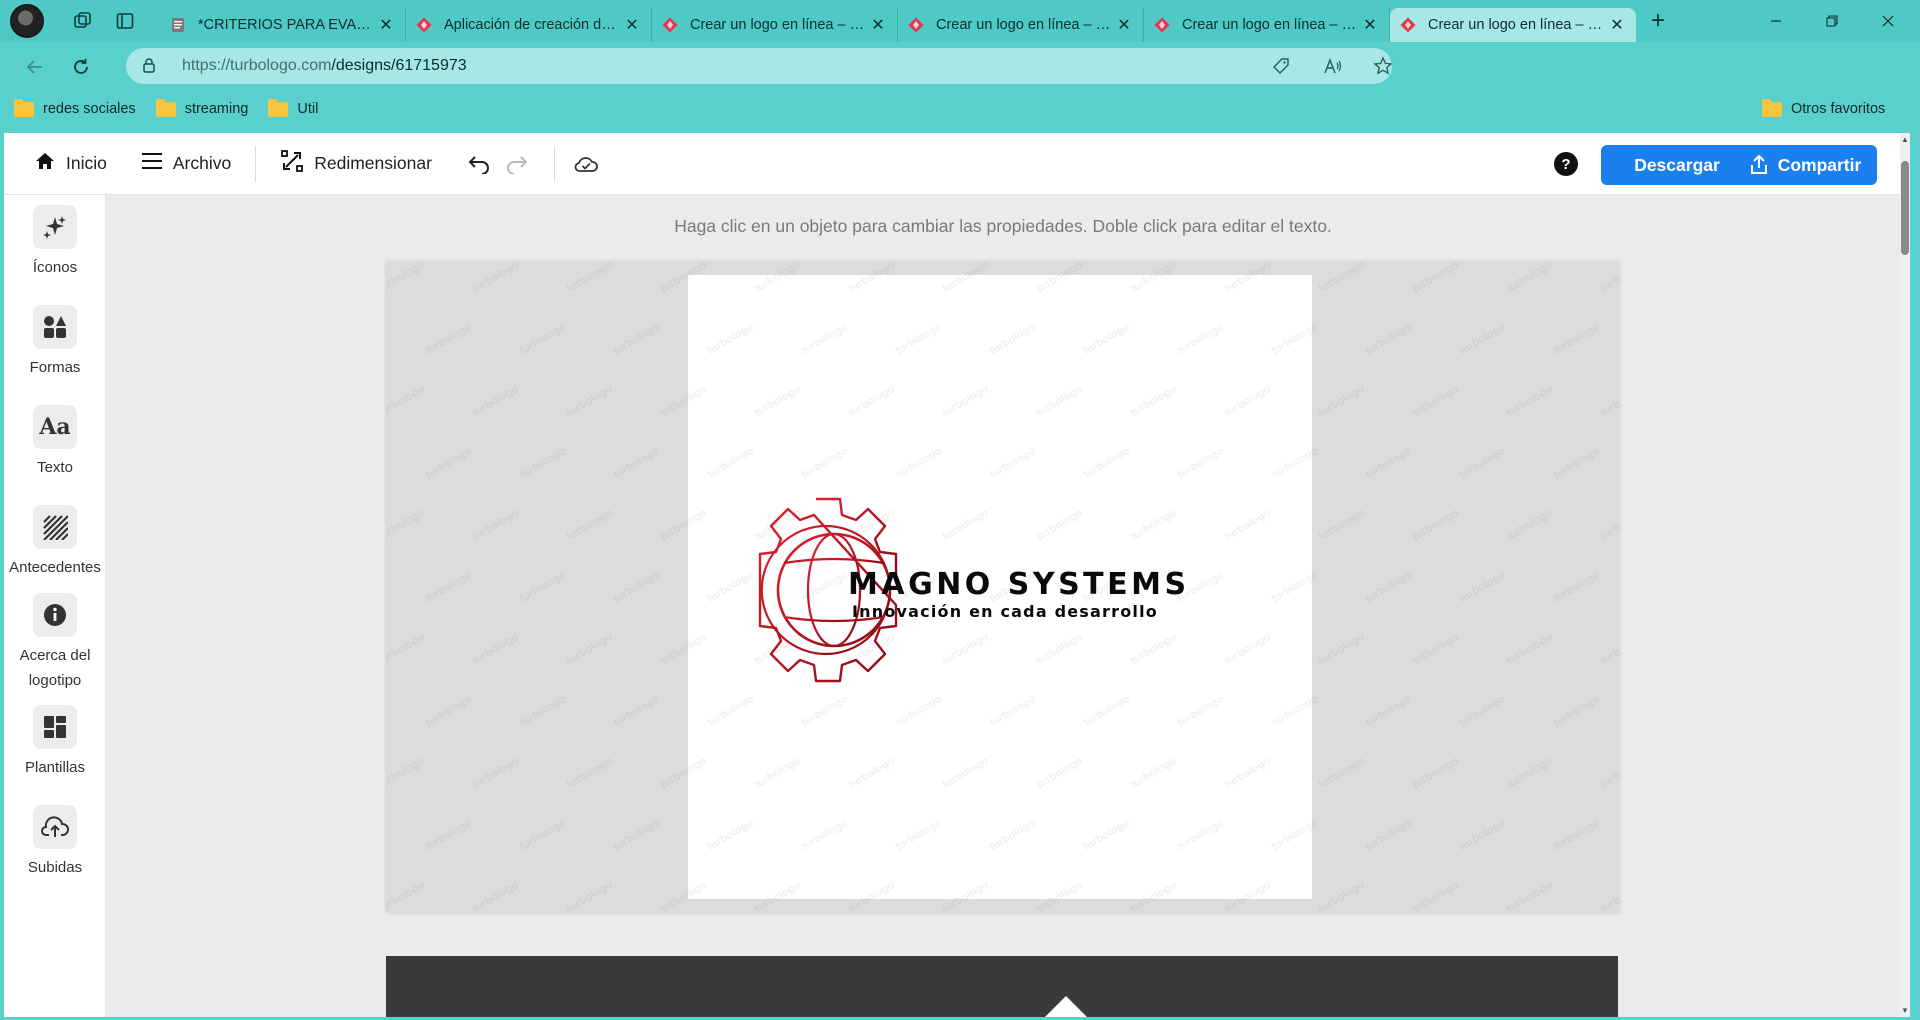  I want to click on browser-tab: *CRITERIOS PARA EVALUAR ✕, so click(283, 25).